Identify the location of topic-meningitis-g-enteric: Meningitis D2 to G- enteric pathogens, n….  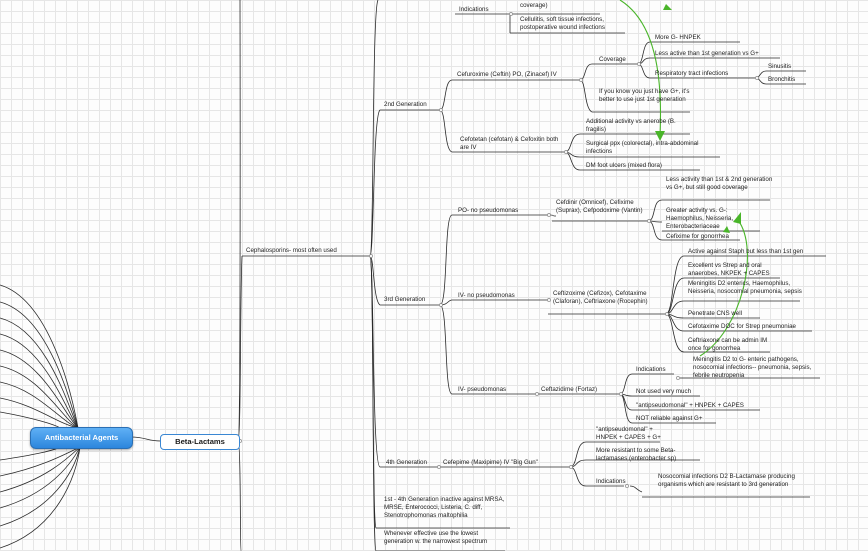
(758, 368).